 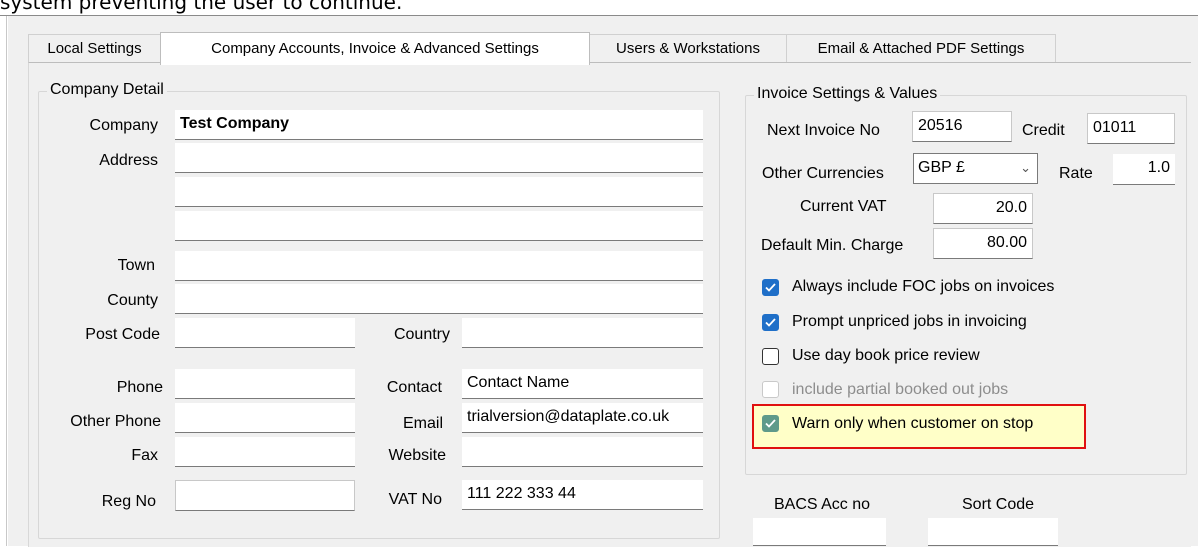 I want to click on min-charge-label: Default Min. Charge, so click(x=832, y=245).